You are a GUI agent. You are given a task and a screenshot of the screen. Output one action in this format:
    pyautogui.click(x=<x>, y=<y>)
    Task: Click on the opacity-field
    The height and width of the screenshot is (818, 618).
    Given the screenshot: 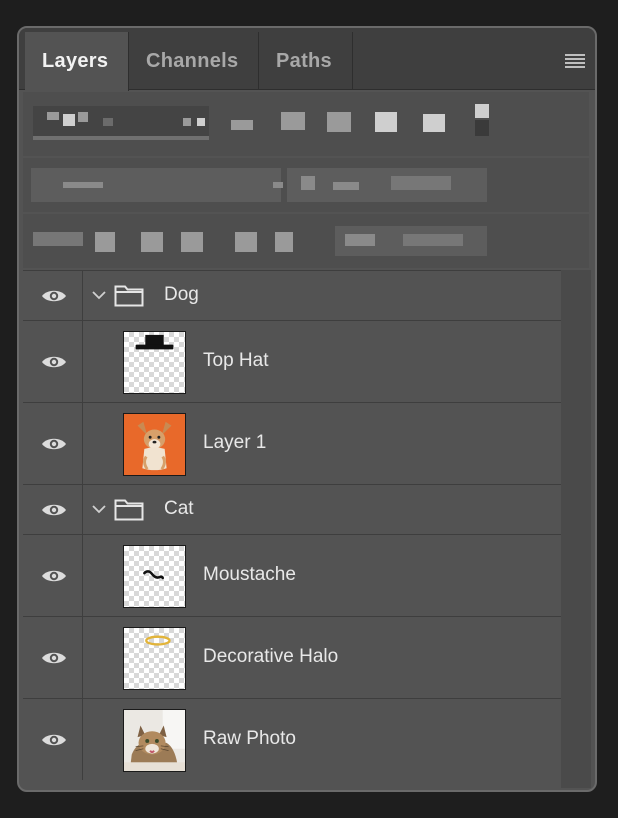 What is the action you would take?
    pyautogui.click(x=387, y=185)
    